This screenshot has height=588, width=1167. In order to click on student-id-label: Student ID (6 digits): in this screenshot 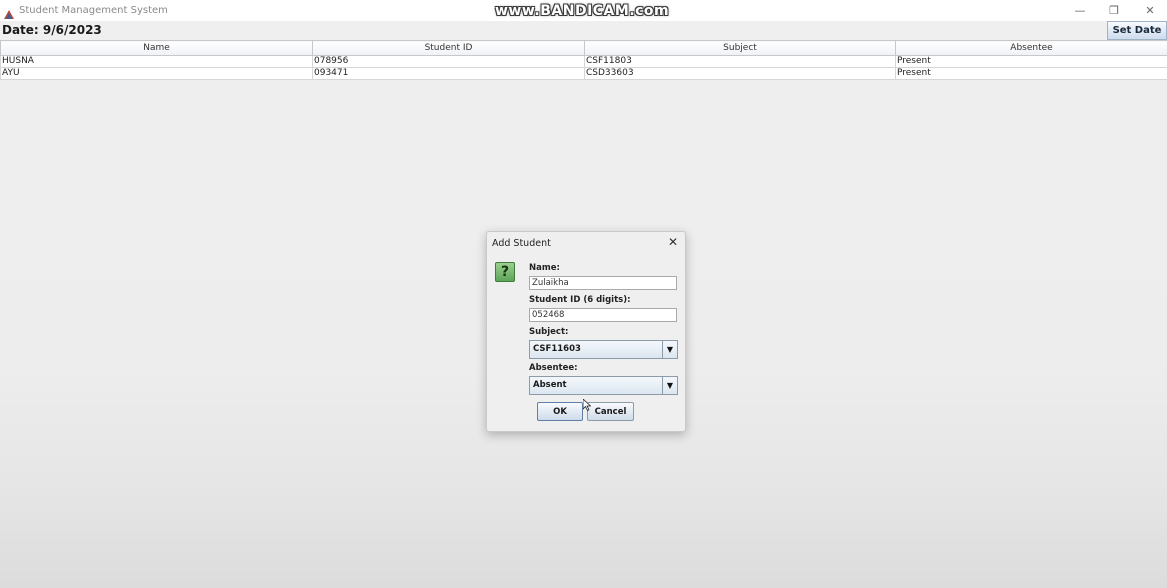, I will do `click(580, 300)`.